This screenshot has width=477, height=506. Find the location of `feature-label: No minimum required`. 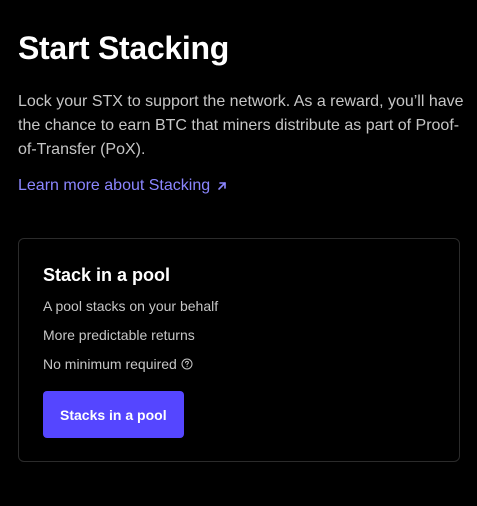

feature-label: No minimum required is located at coordinates (110, 364).